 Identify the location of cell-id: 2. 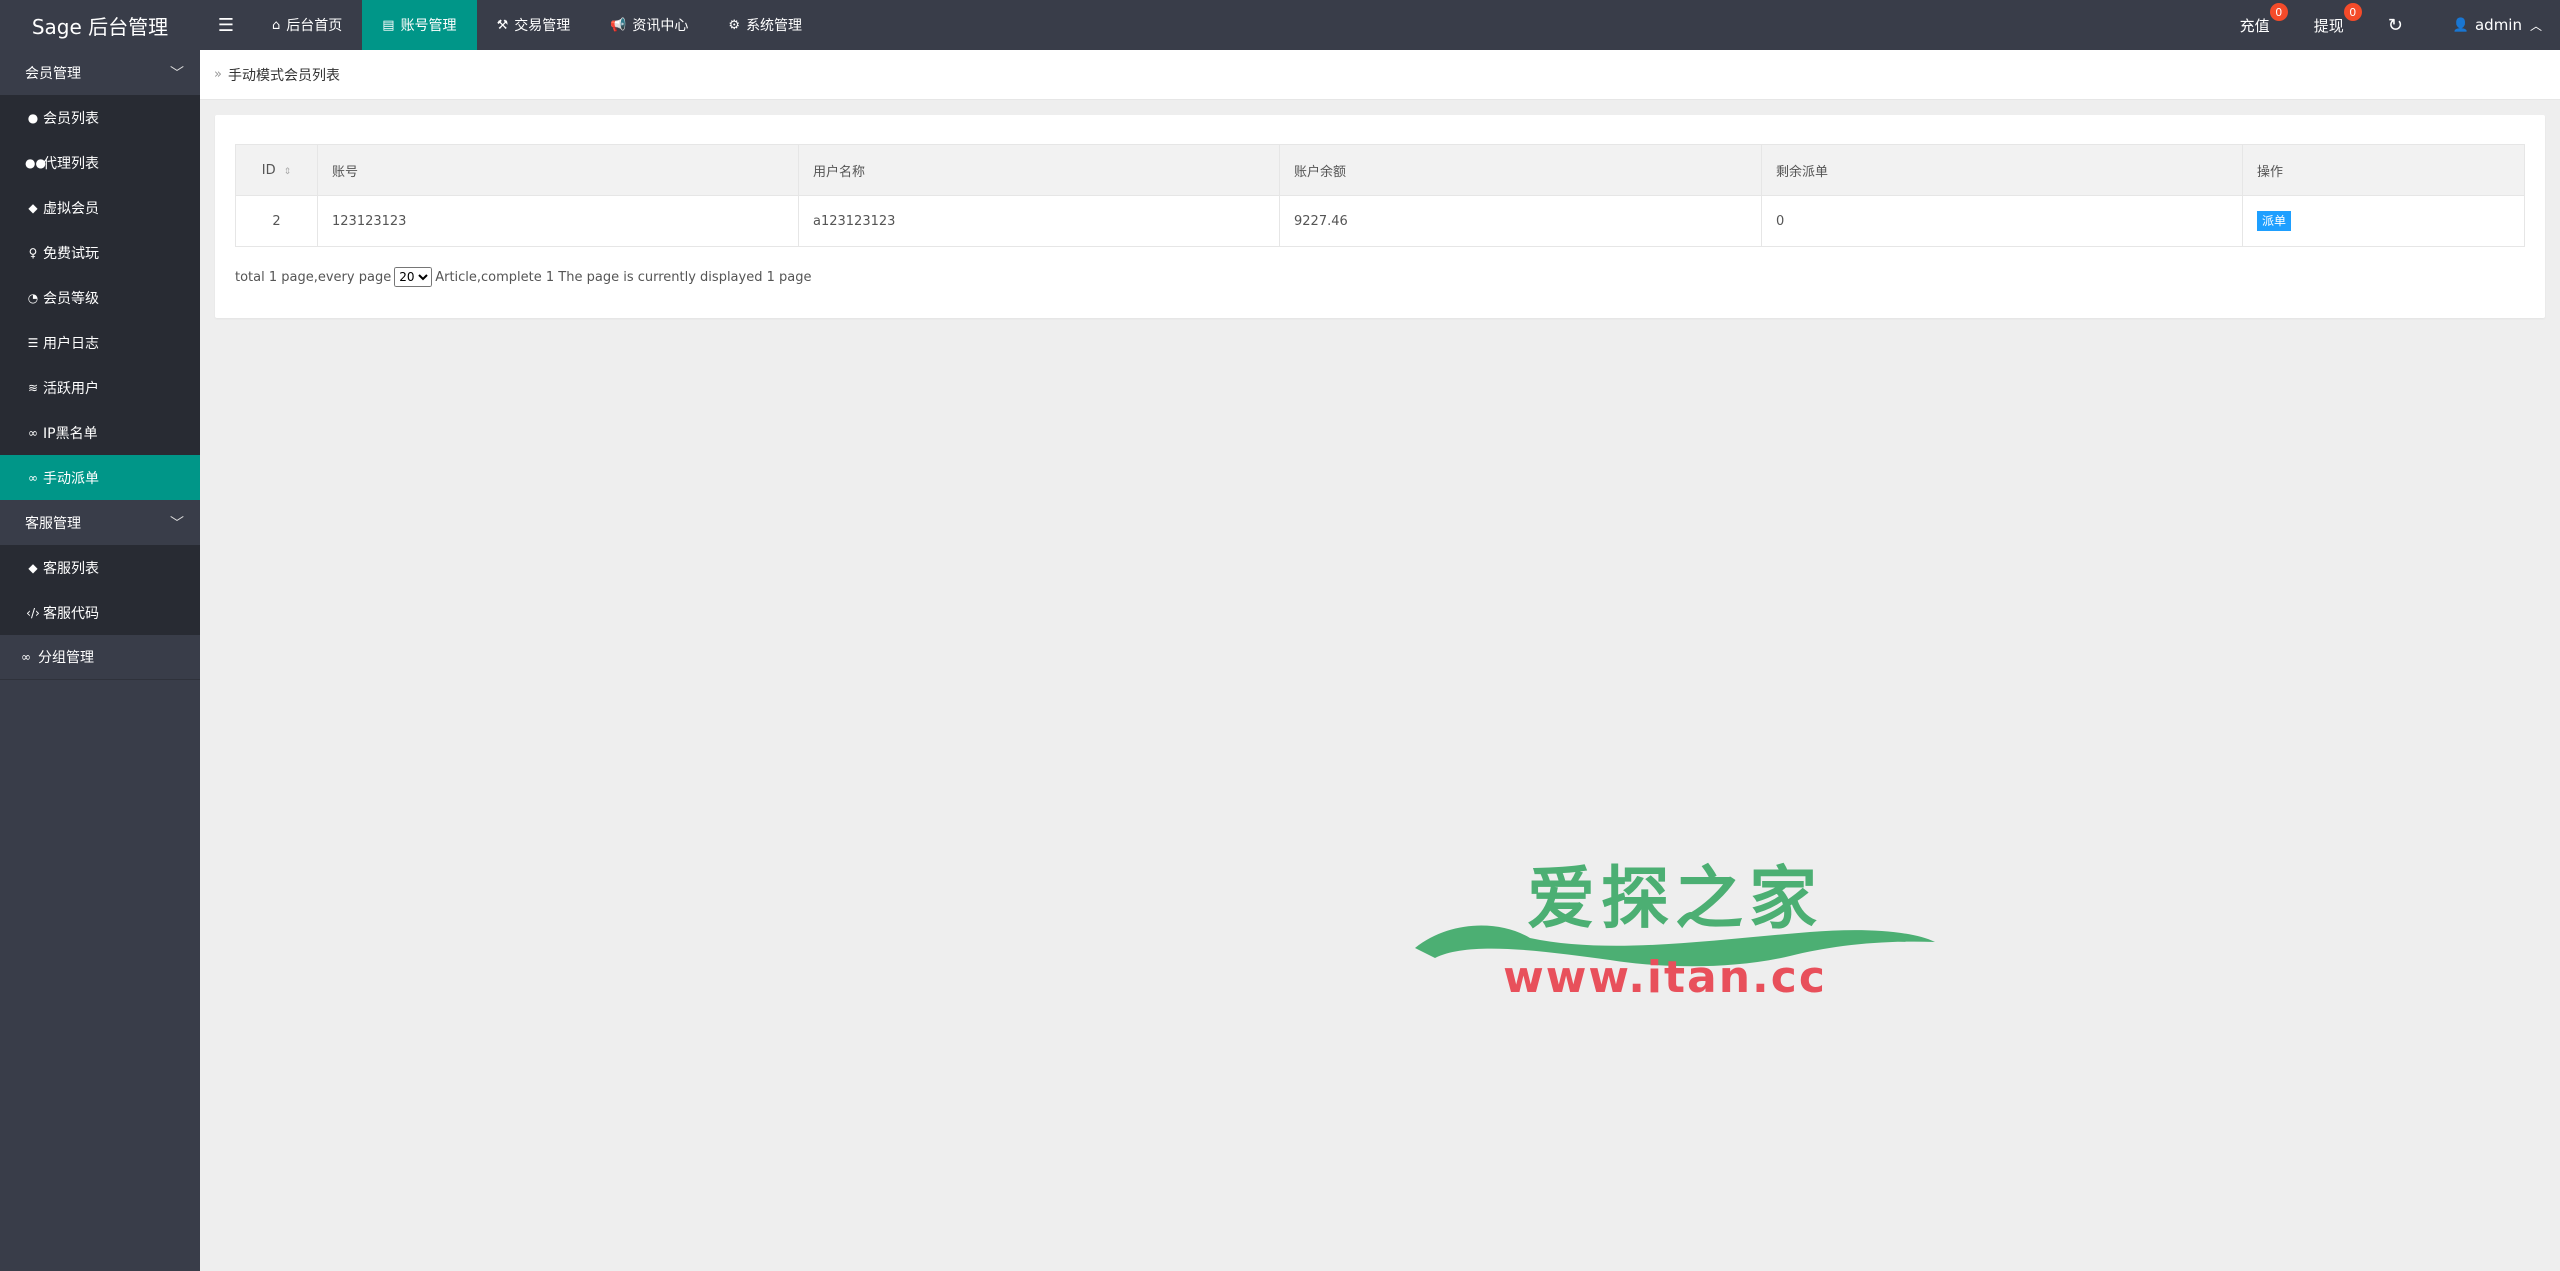
(276, 221).